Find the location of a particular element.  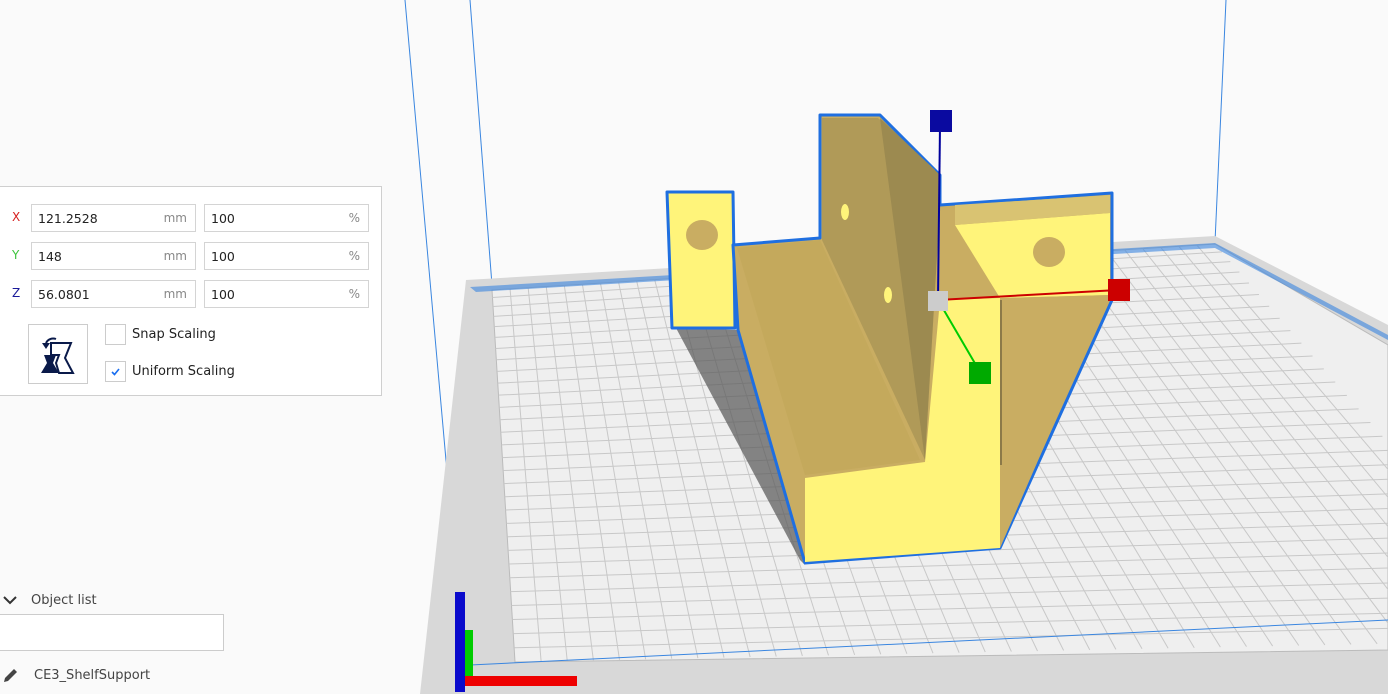

x-scale-handle is located at coordinates (1119, 290).